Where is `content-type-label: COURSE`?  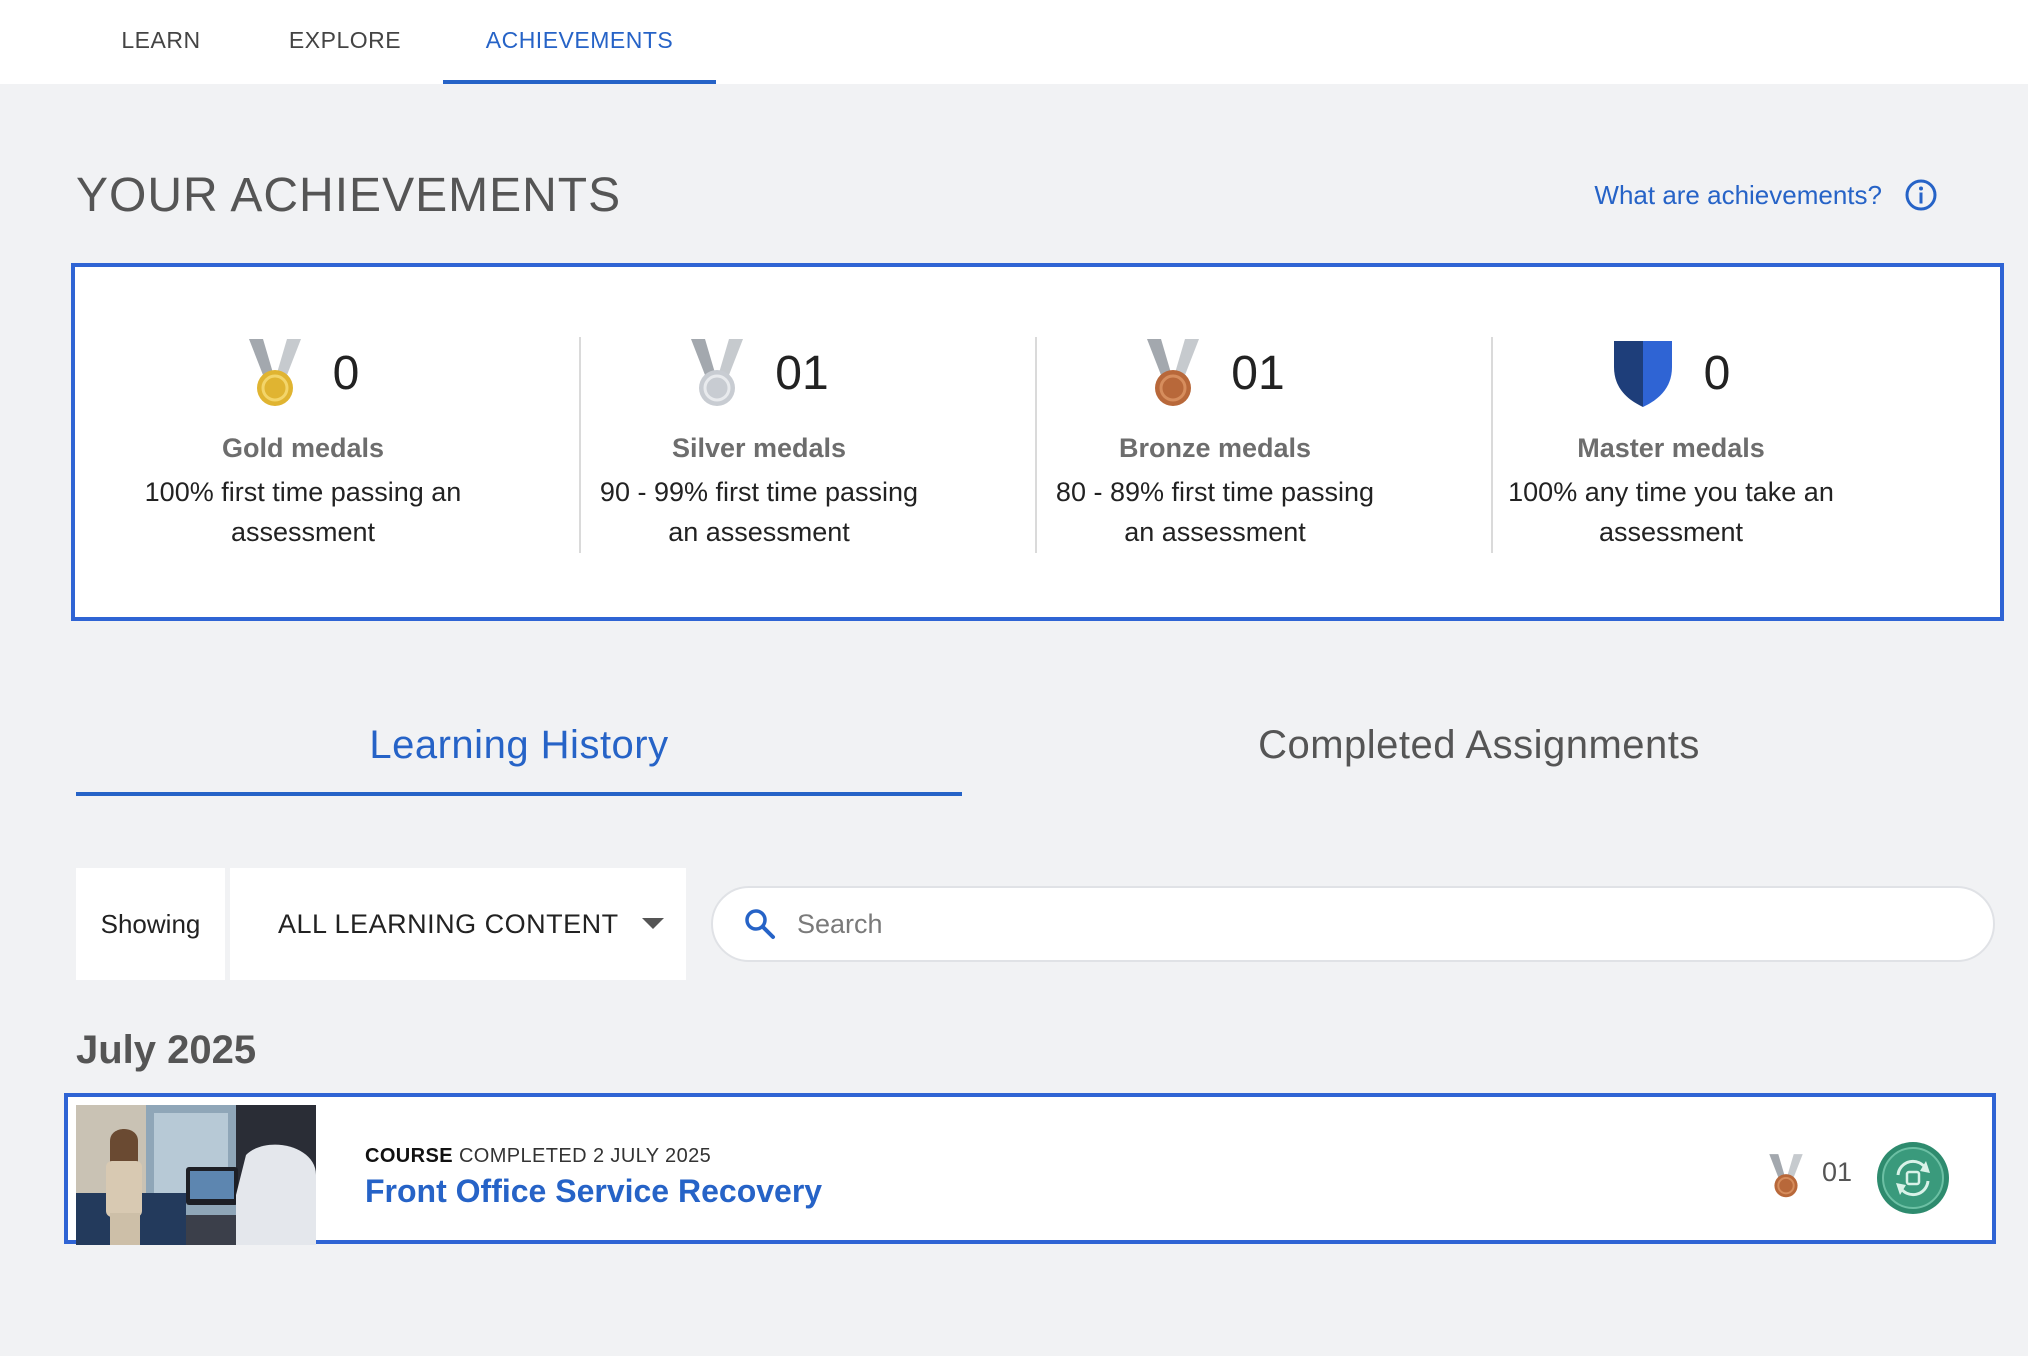
content-type-label: COURSE is located at coordinates (409, 1156).